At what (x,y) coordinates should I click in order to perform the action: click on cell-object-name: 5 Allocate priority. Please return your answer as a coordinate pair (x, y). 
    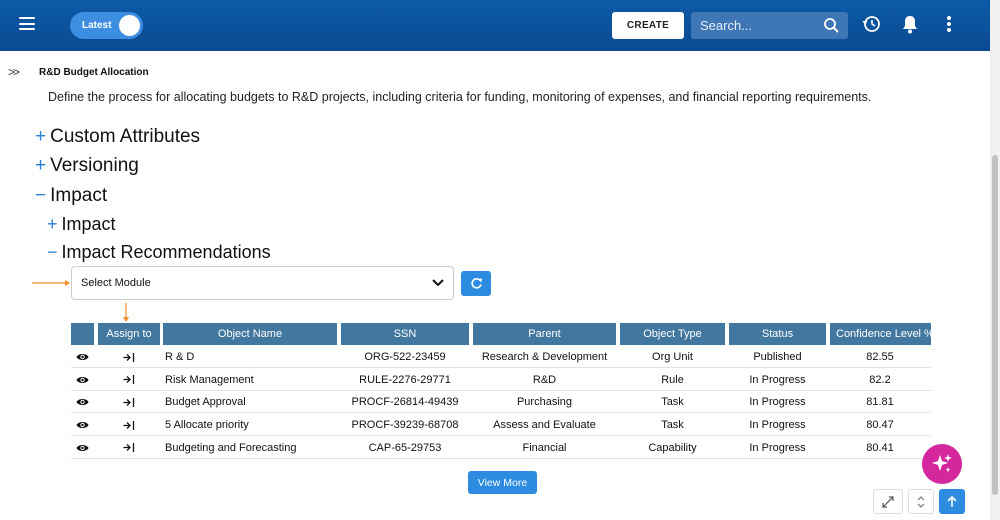
    Looking at the image, I should click on (250, 425).